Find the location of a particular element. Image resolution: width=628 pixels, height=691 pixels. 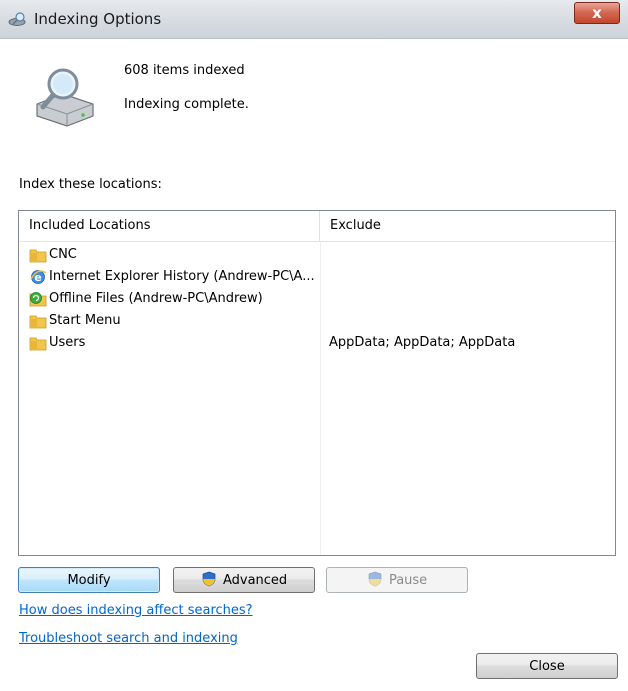

close-window-button: x is located at coordinates (597, 13).